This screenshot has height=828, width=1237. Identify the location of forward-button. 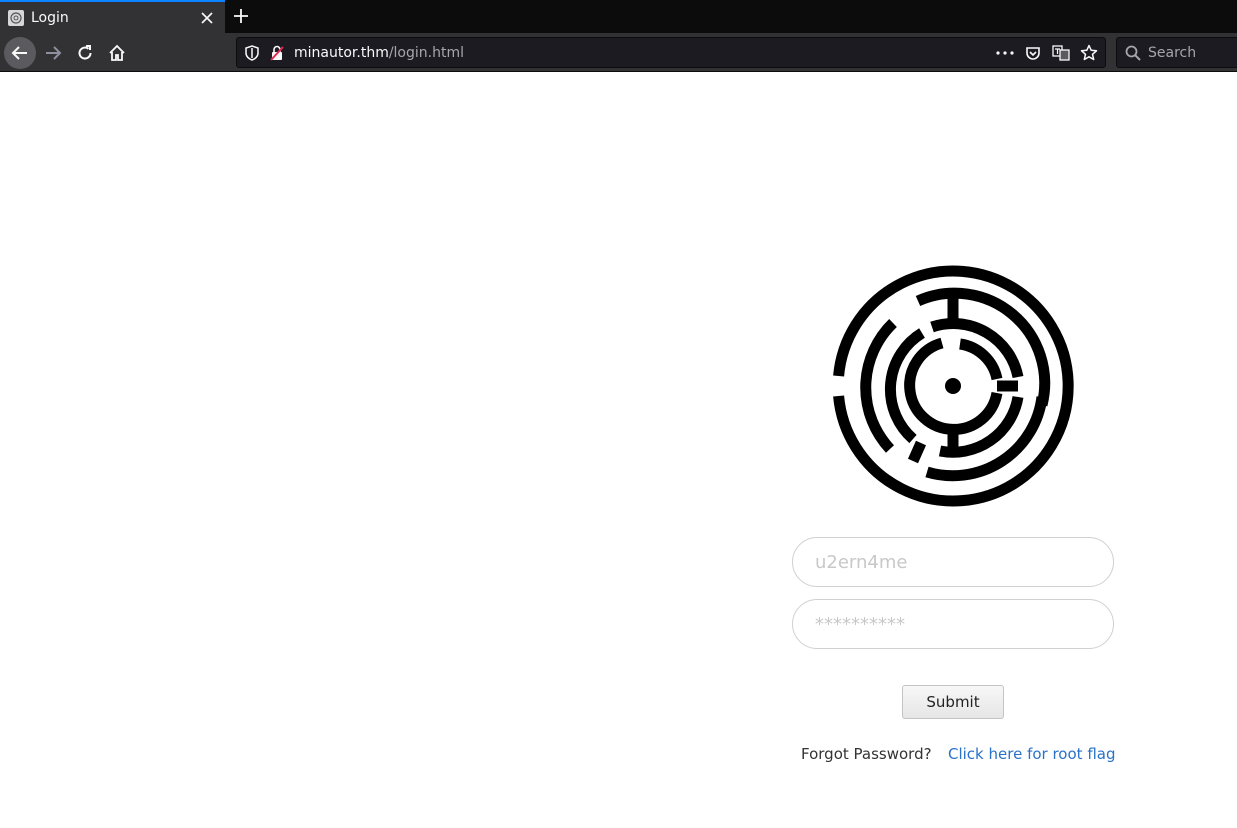
(53, 53).